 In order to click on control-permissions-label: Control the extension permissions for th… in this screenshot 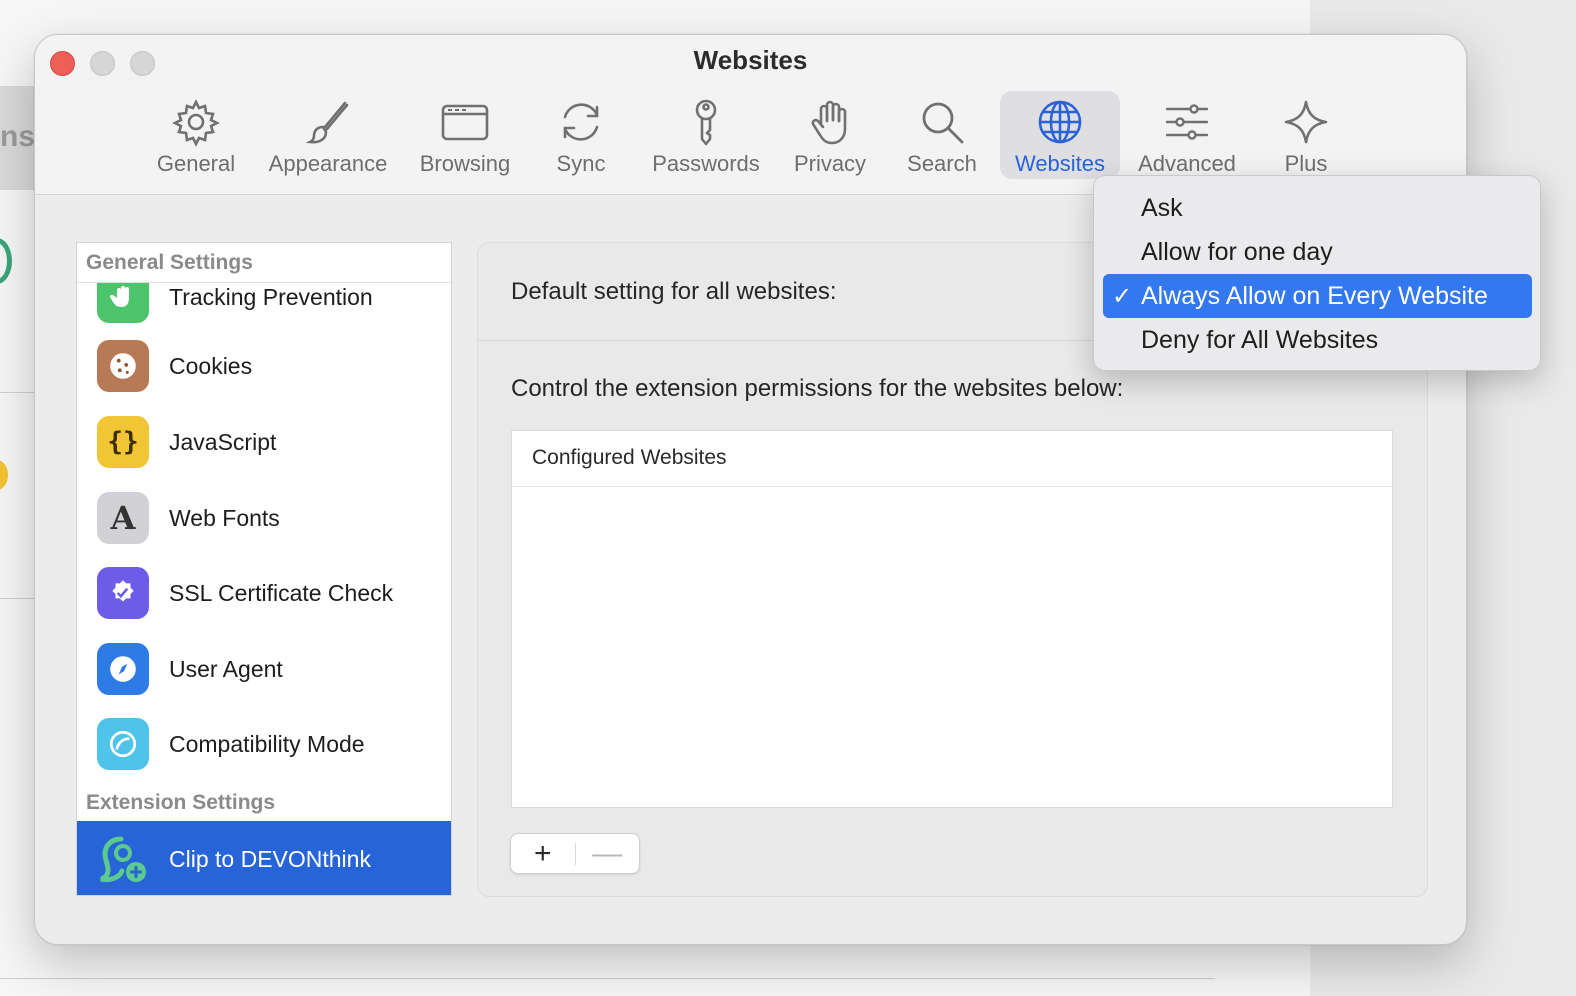, I will do `click(817, 388)`.